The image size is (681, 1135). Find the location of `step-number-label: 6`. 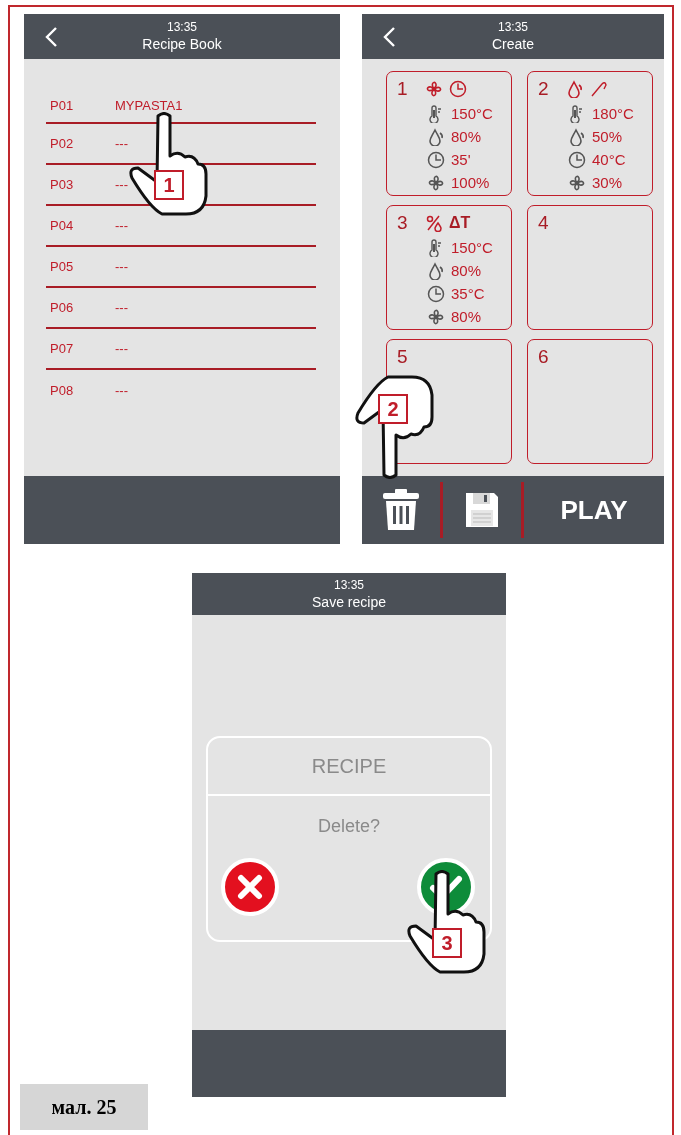

step-number-label: 6 is located at coordinates (544, 357).